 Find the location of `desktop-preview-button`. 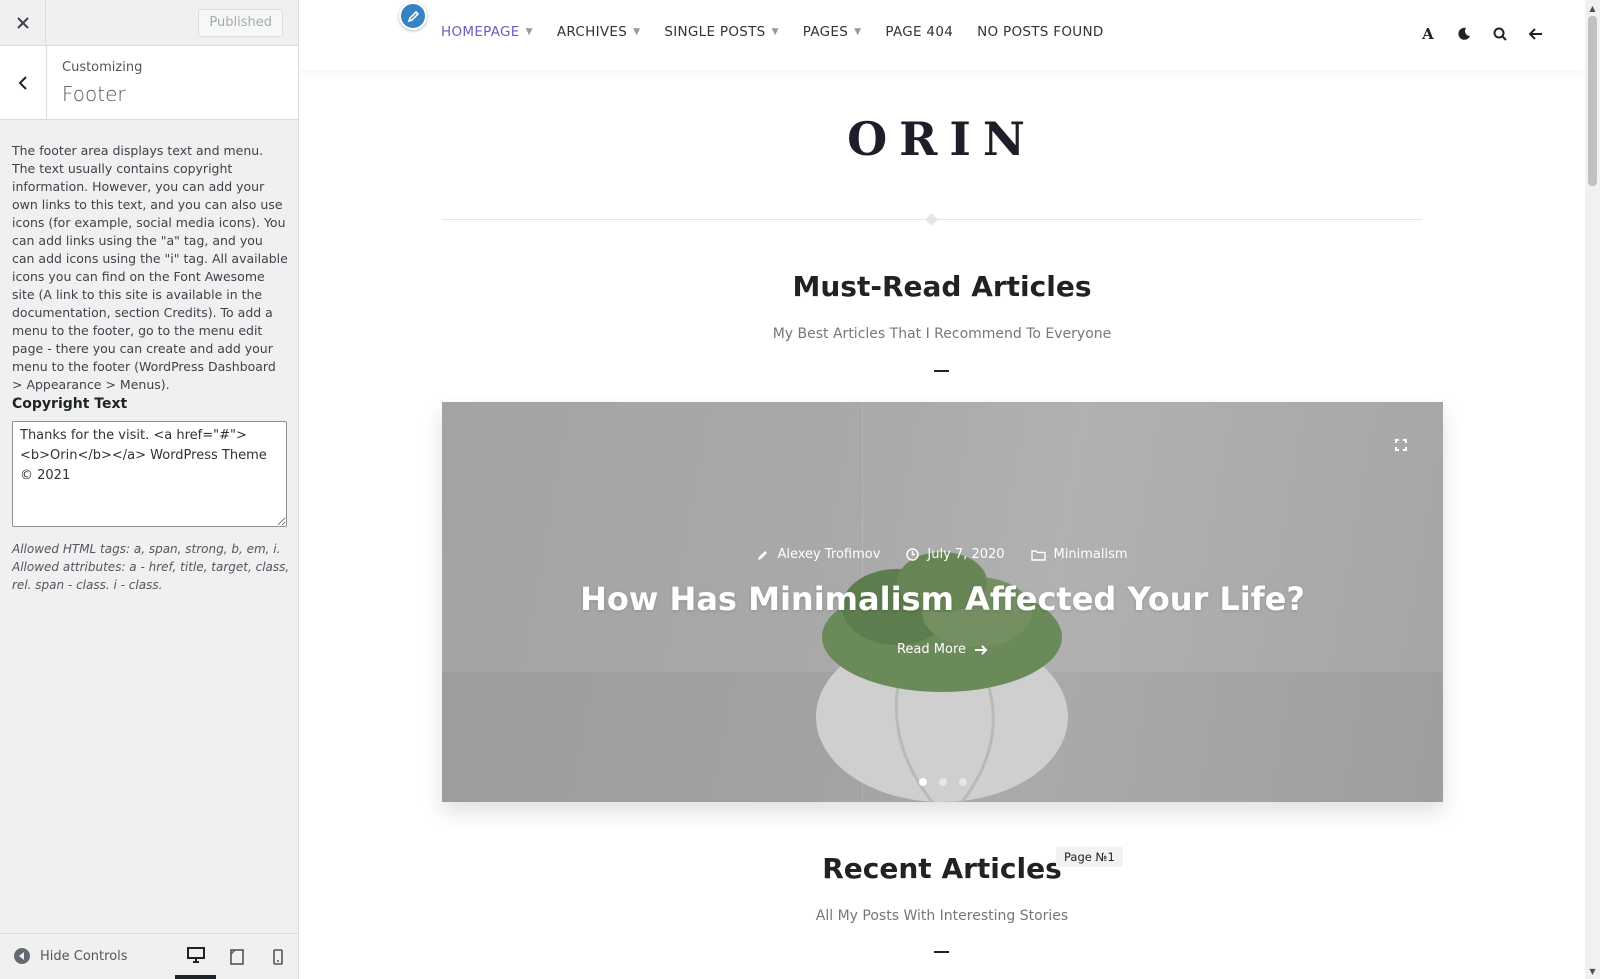

desktop-preview-button is located at coordinates (195, 956).